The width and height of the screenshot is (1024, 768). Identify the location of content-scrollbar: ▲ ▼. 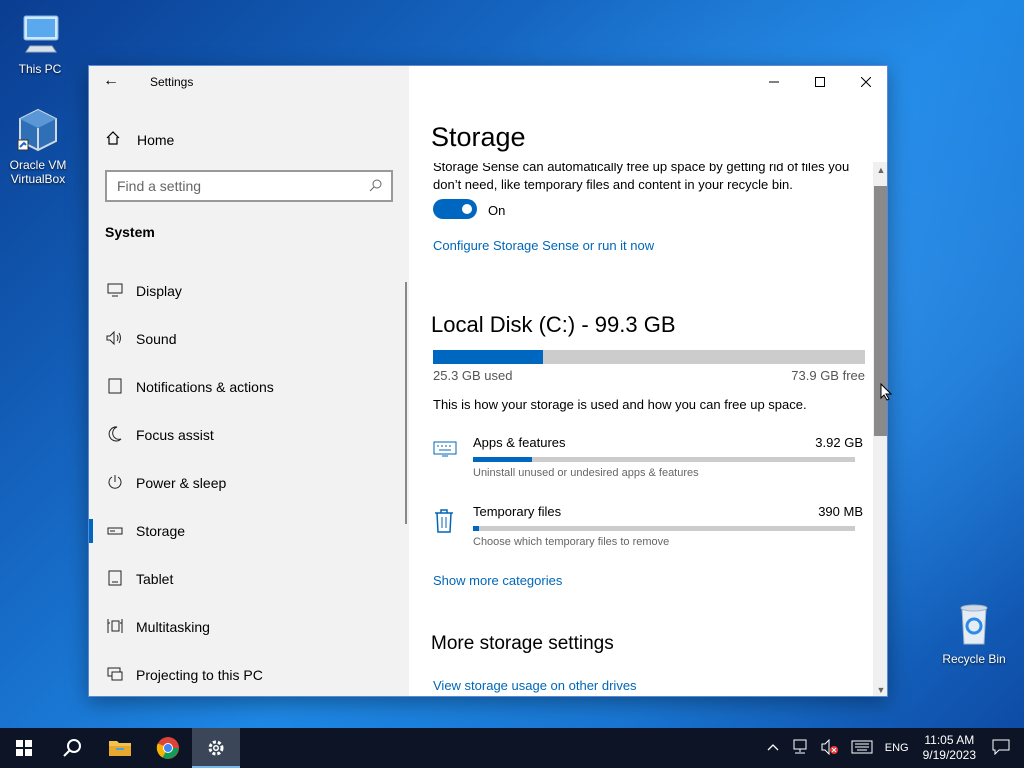
(880, 429).